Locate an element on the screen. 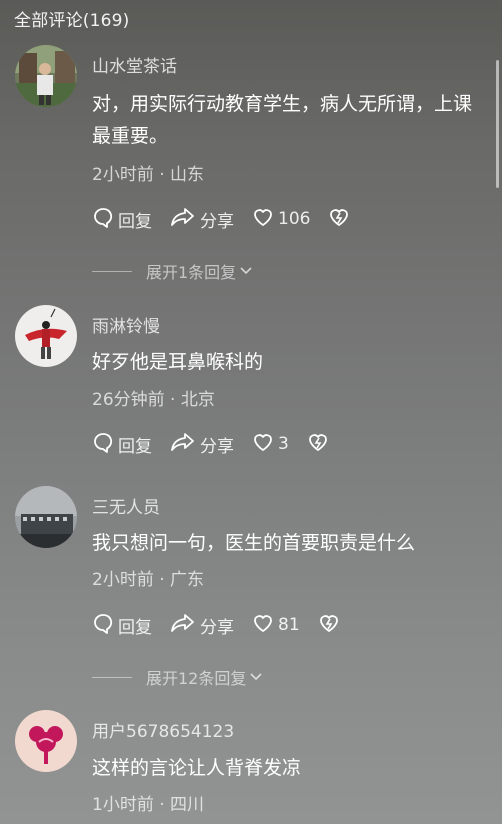 This screenshot has height=824, width=502. comment-text: 对，用实际行动教育学生，病人无所谓，上课最重要。 is located at coordinates (282, 120).